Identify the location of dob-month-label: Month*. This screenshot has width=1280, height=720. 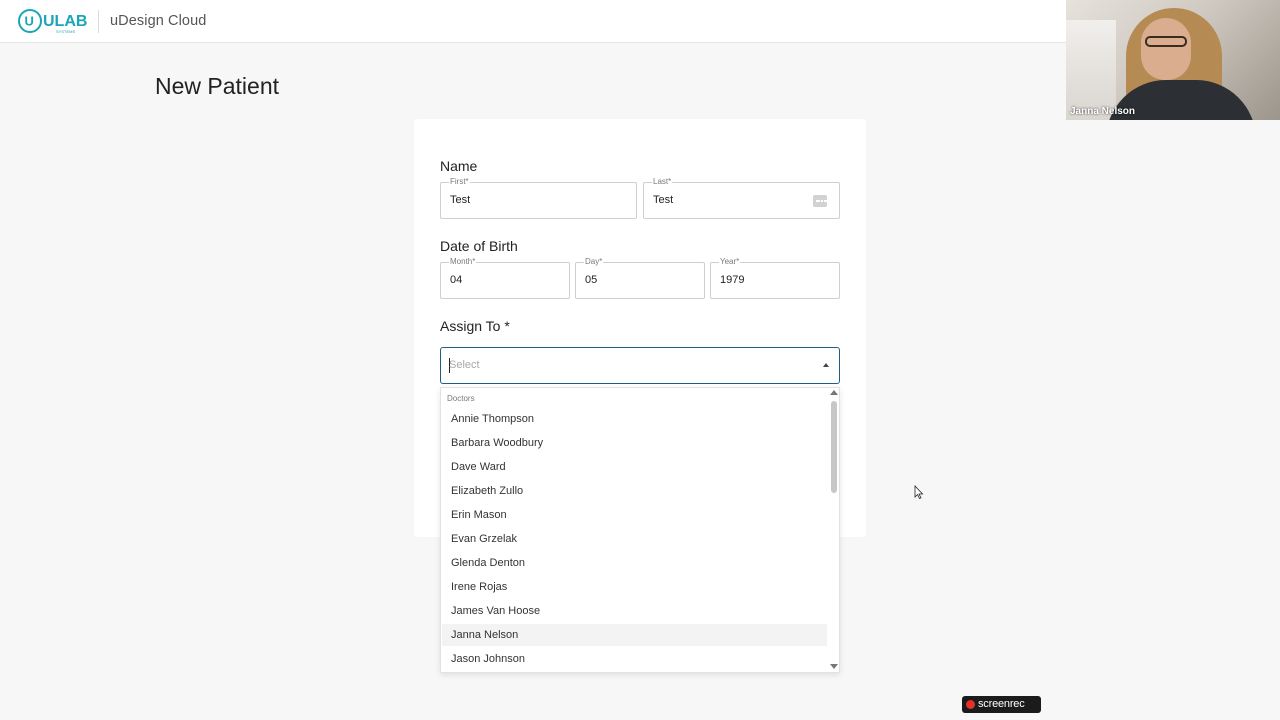
(463, 262).